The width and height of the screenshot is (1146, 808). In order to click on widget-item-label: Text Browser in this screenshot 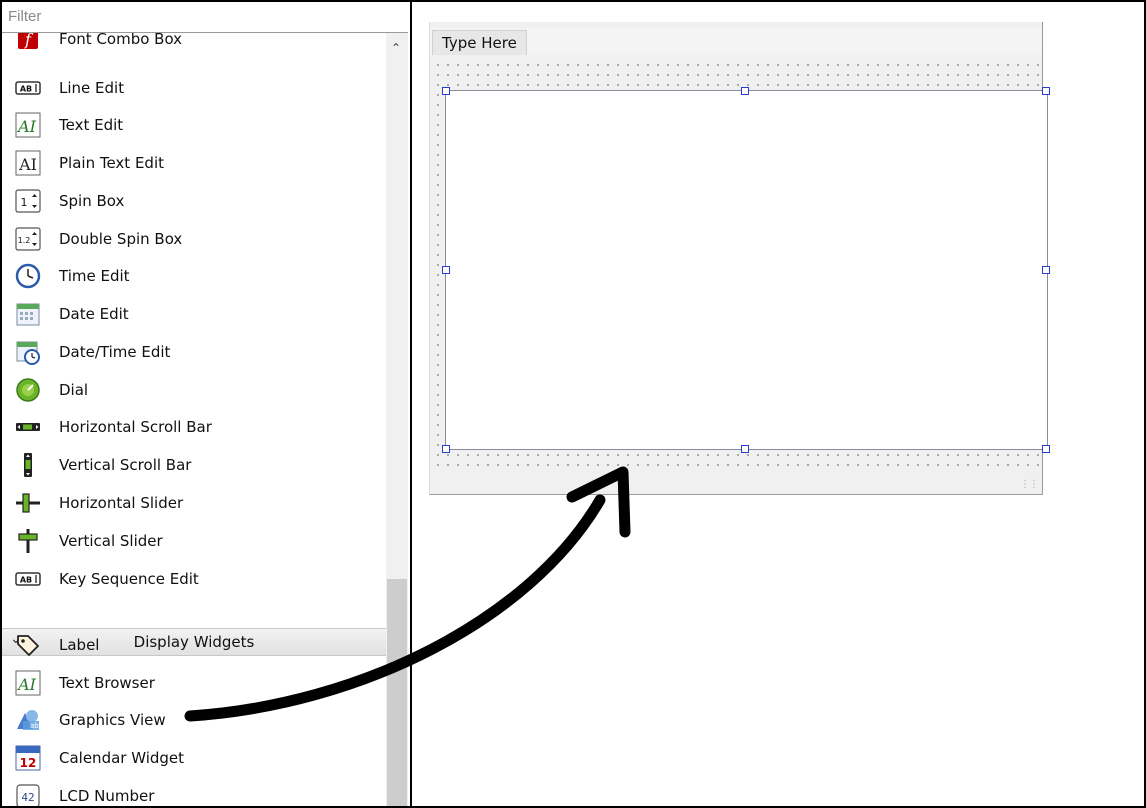, I will do `click(107, 683)`.